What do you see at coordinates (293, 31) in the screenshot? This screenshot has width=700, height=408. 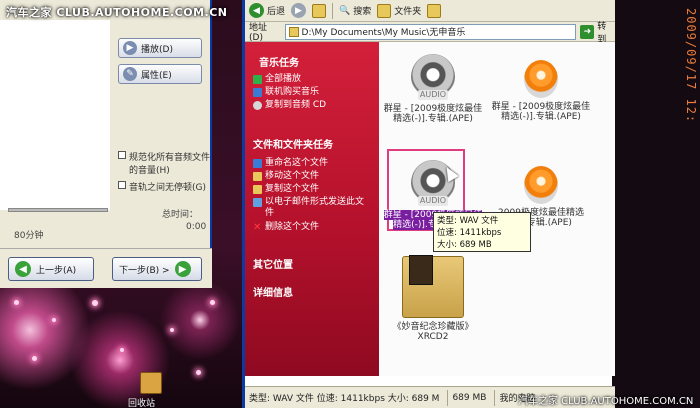 I see `folder-icon` at bounding box center [293, 31].